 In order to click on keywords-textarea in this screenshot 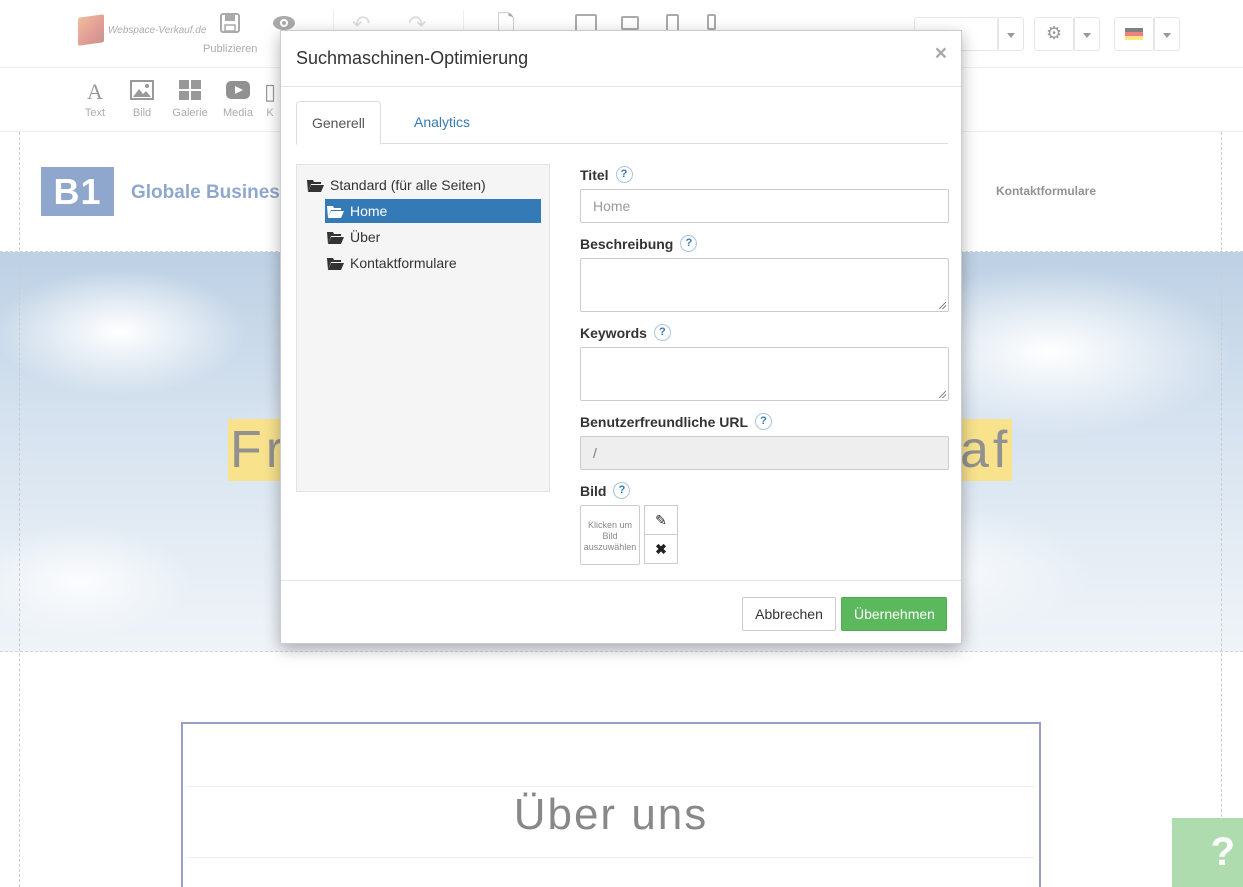, I will do `click(764, 374)`.